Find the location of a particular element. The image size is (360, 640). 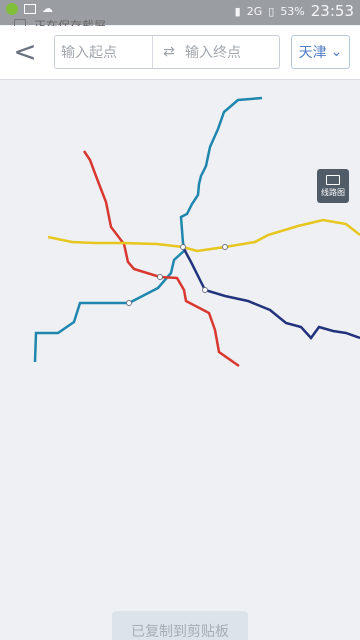

start-input: 输入起点 is located at coordinates (104, 52).